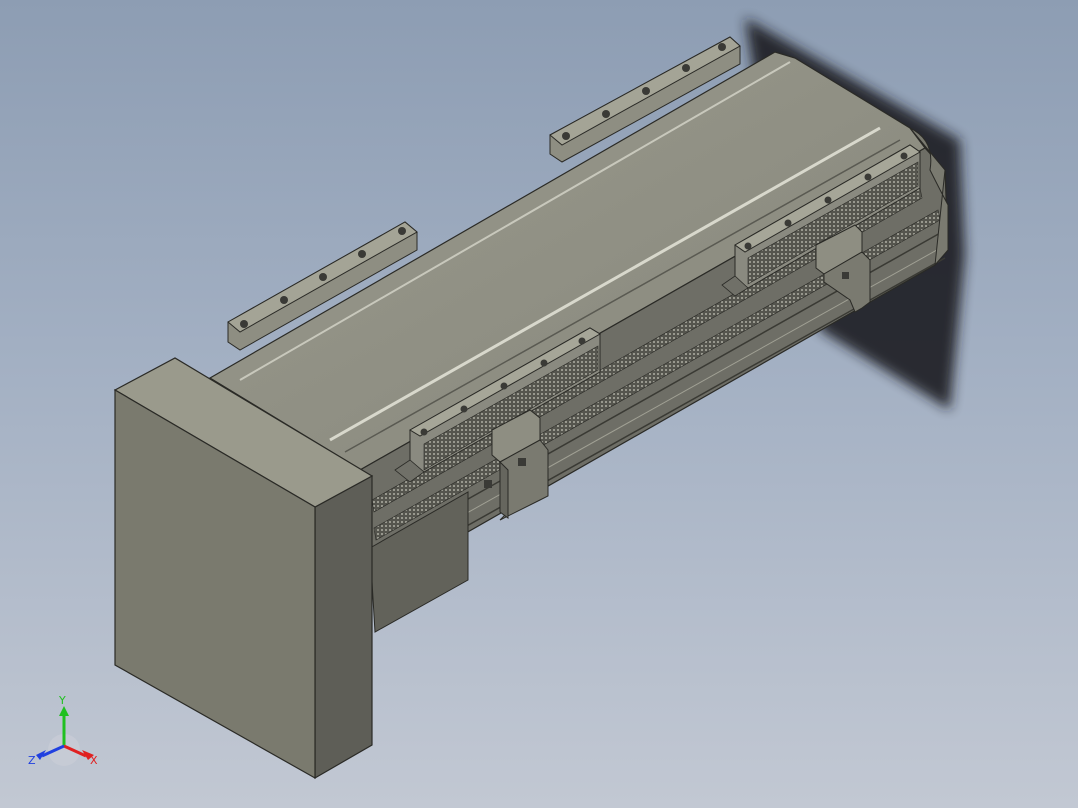 The image size is (1078, 808). Describe the element at coordinates (94, 760) in the screenshot. I see `x-axis-label: X` at that location.